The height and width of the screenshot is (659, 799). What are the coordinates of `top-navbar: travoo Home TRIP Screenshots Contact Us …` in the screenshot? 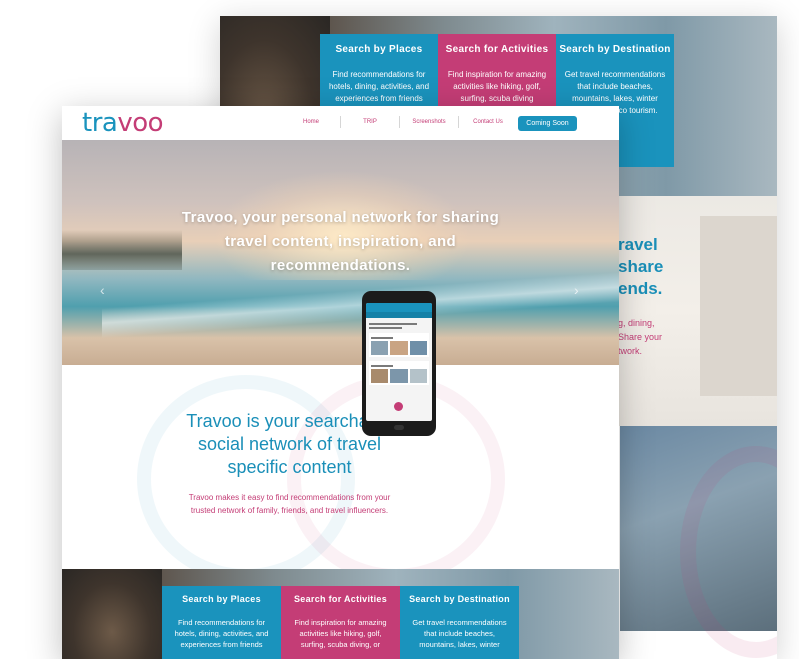 It's located at (340, 123).